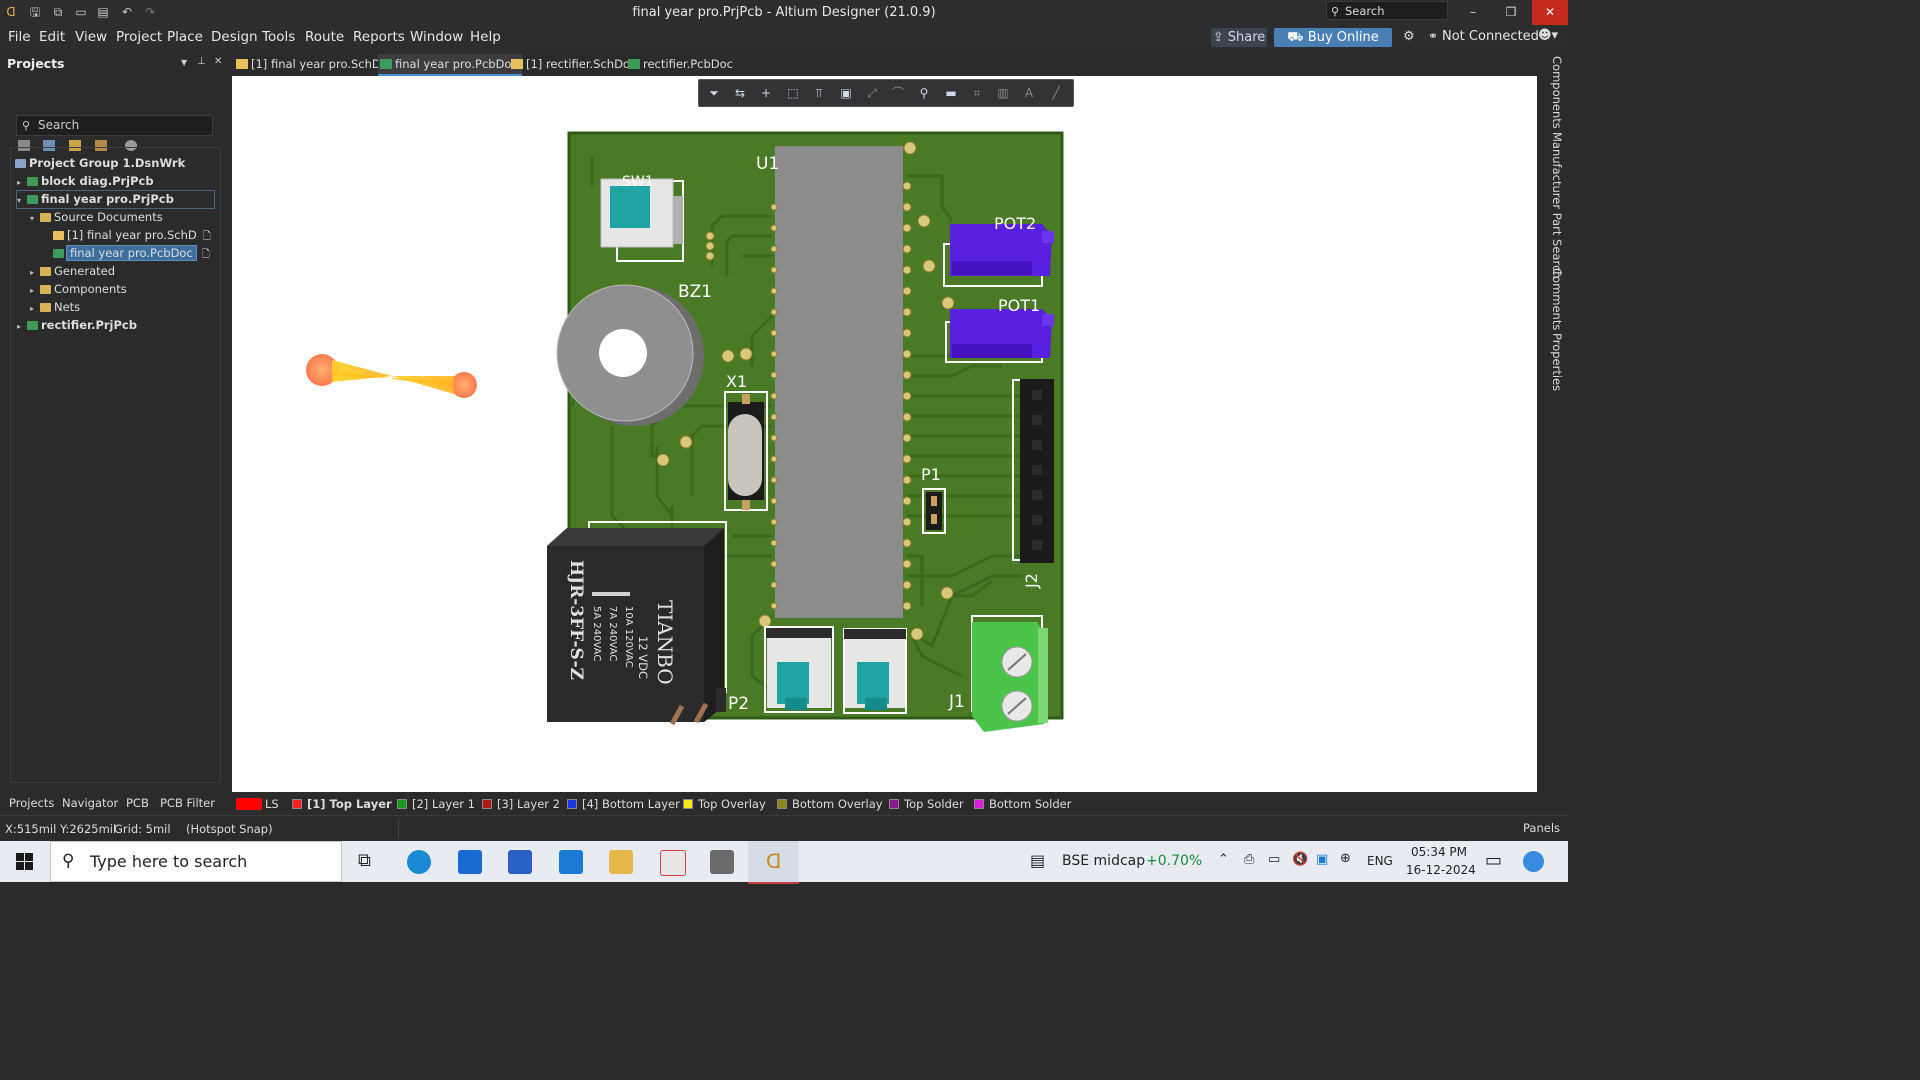  What do you see at coordinates (55, 307) in the screenshot?
I see `tree-node-nets: ▸ Nets` at bounding box center [55, 307].